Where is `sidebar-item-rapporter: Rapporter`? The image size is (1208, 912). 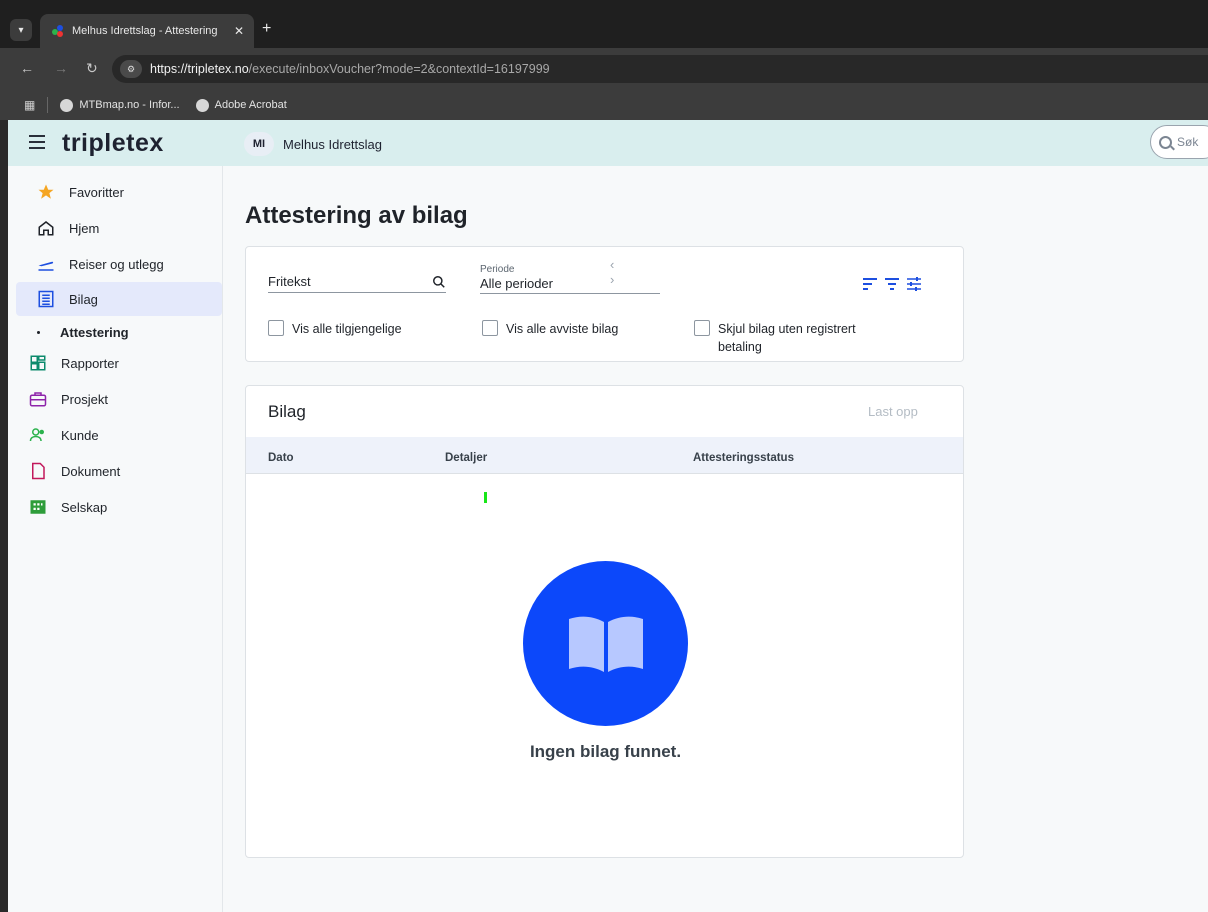 sidebar-item-rapporter: Rapporter is located at coordinates (111, 363).